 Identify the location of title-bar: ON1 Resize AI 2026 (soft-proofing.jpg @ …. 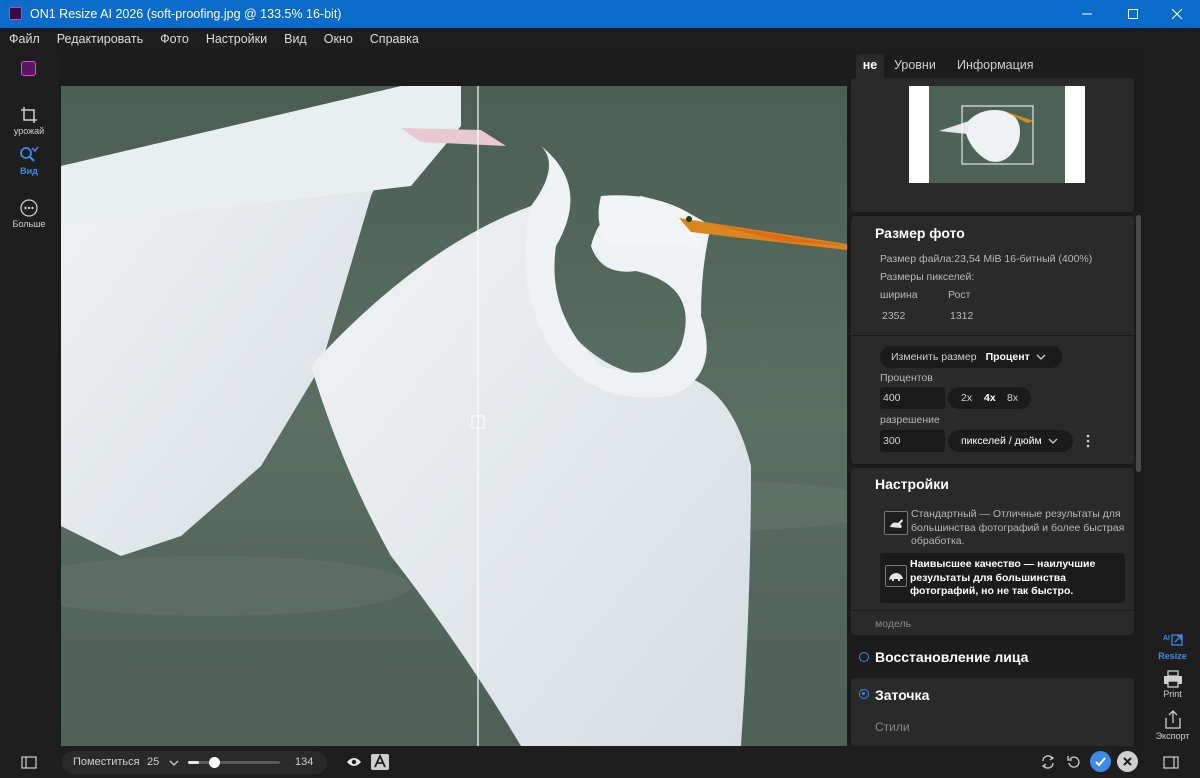
(600, 14).